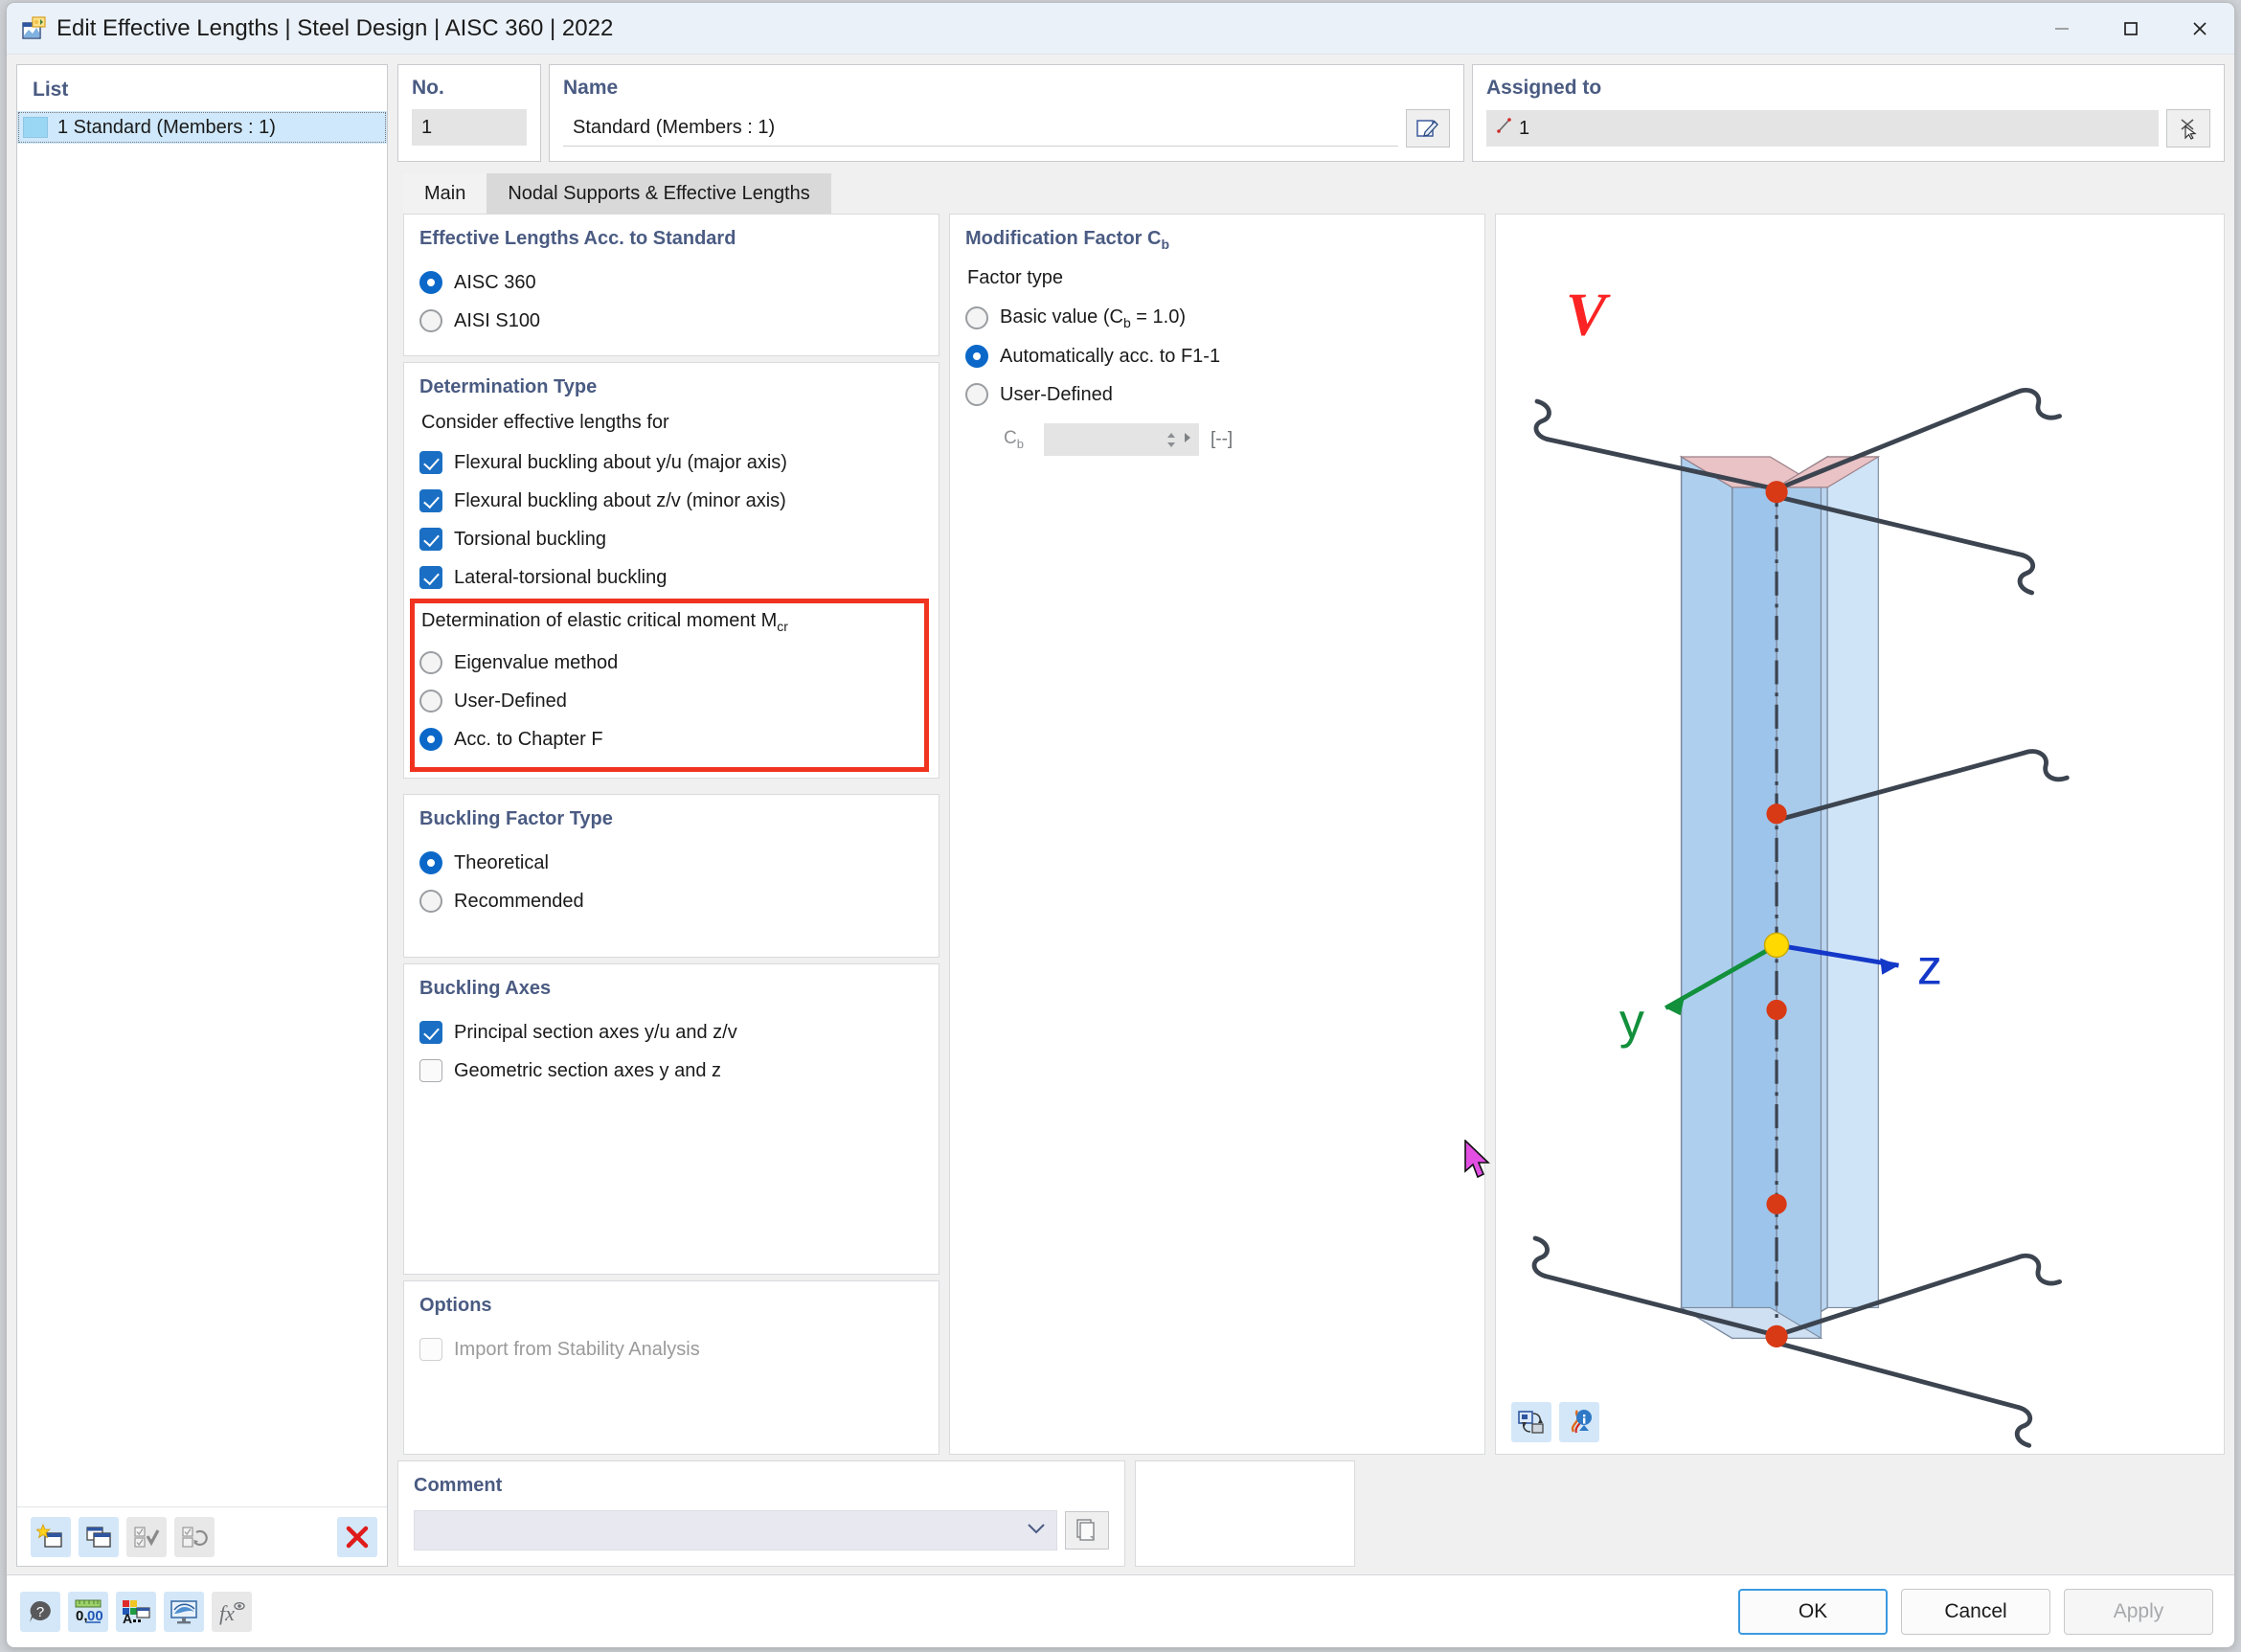 The image size is (2241, 1652). What do you see at coordinates (202, 808) in the screenshot?
I see `list-rows: 1 Standard (Members : 1)` at bounding box center [202, 808].